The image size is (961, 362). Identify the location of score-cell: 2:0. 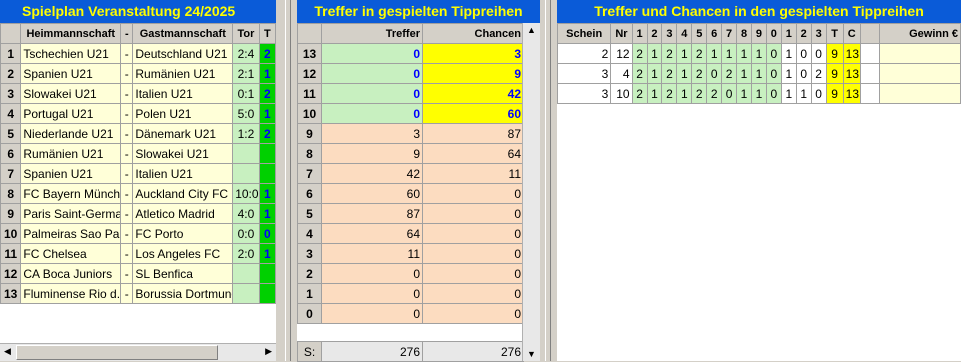
(246, 253).